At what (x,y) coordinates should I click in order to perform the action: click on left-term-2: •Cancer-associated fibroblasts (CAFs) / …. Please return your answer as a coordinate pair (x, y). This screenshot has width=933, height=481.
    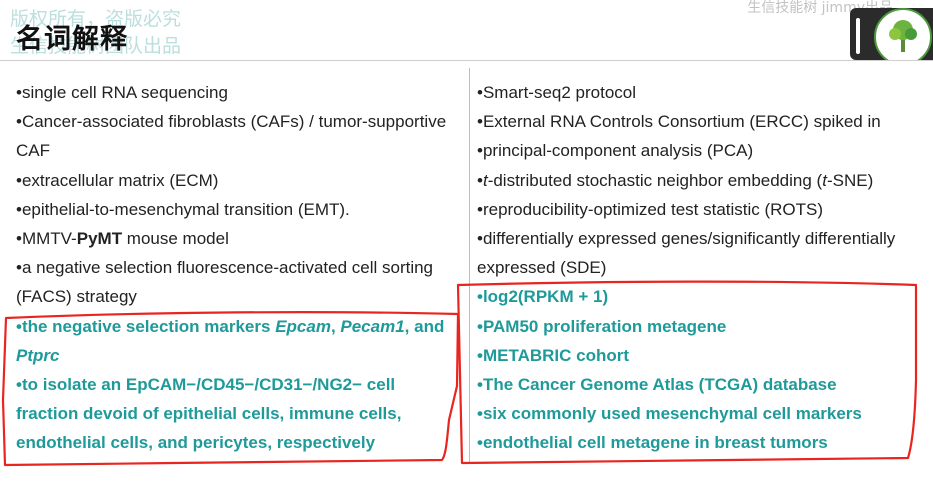
    Looking at the image, I should click on (231, 136).